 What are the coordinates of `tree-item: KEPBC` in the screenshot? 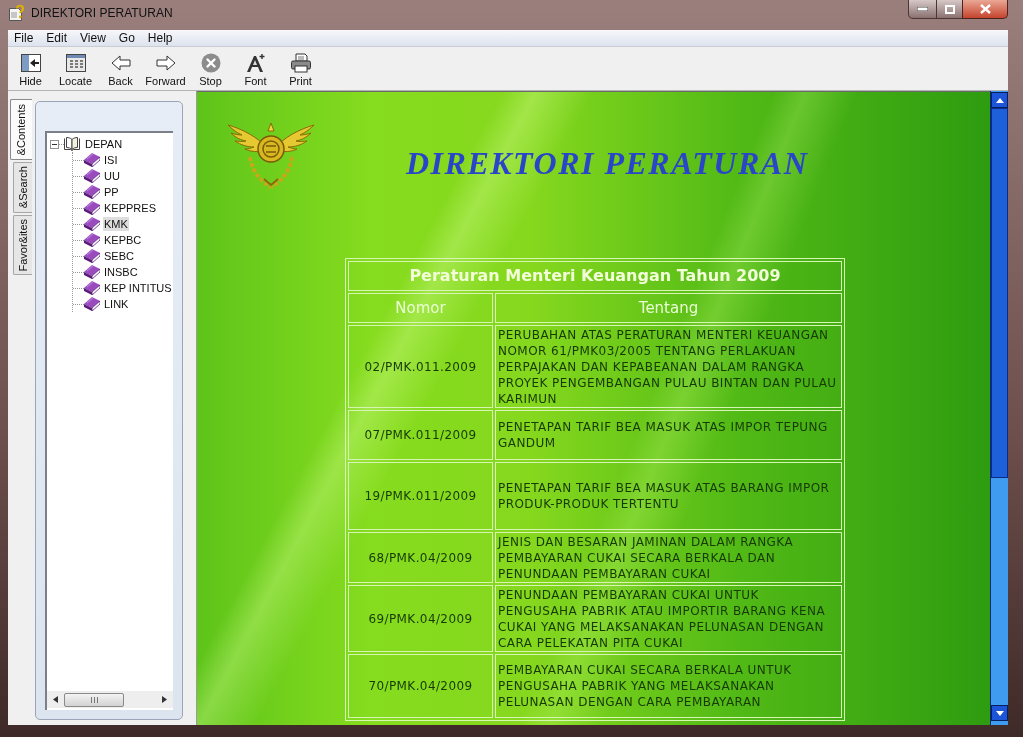 It's located at (123, 240).